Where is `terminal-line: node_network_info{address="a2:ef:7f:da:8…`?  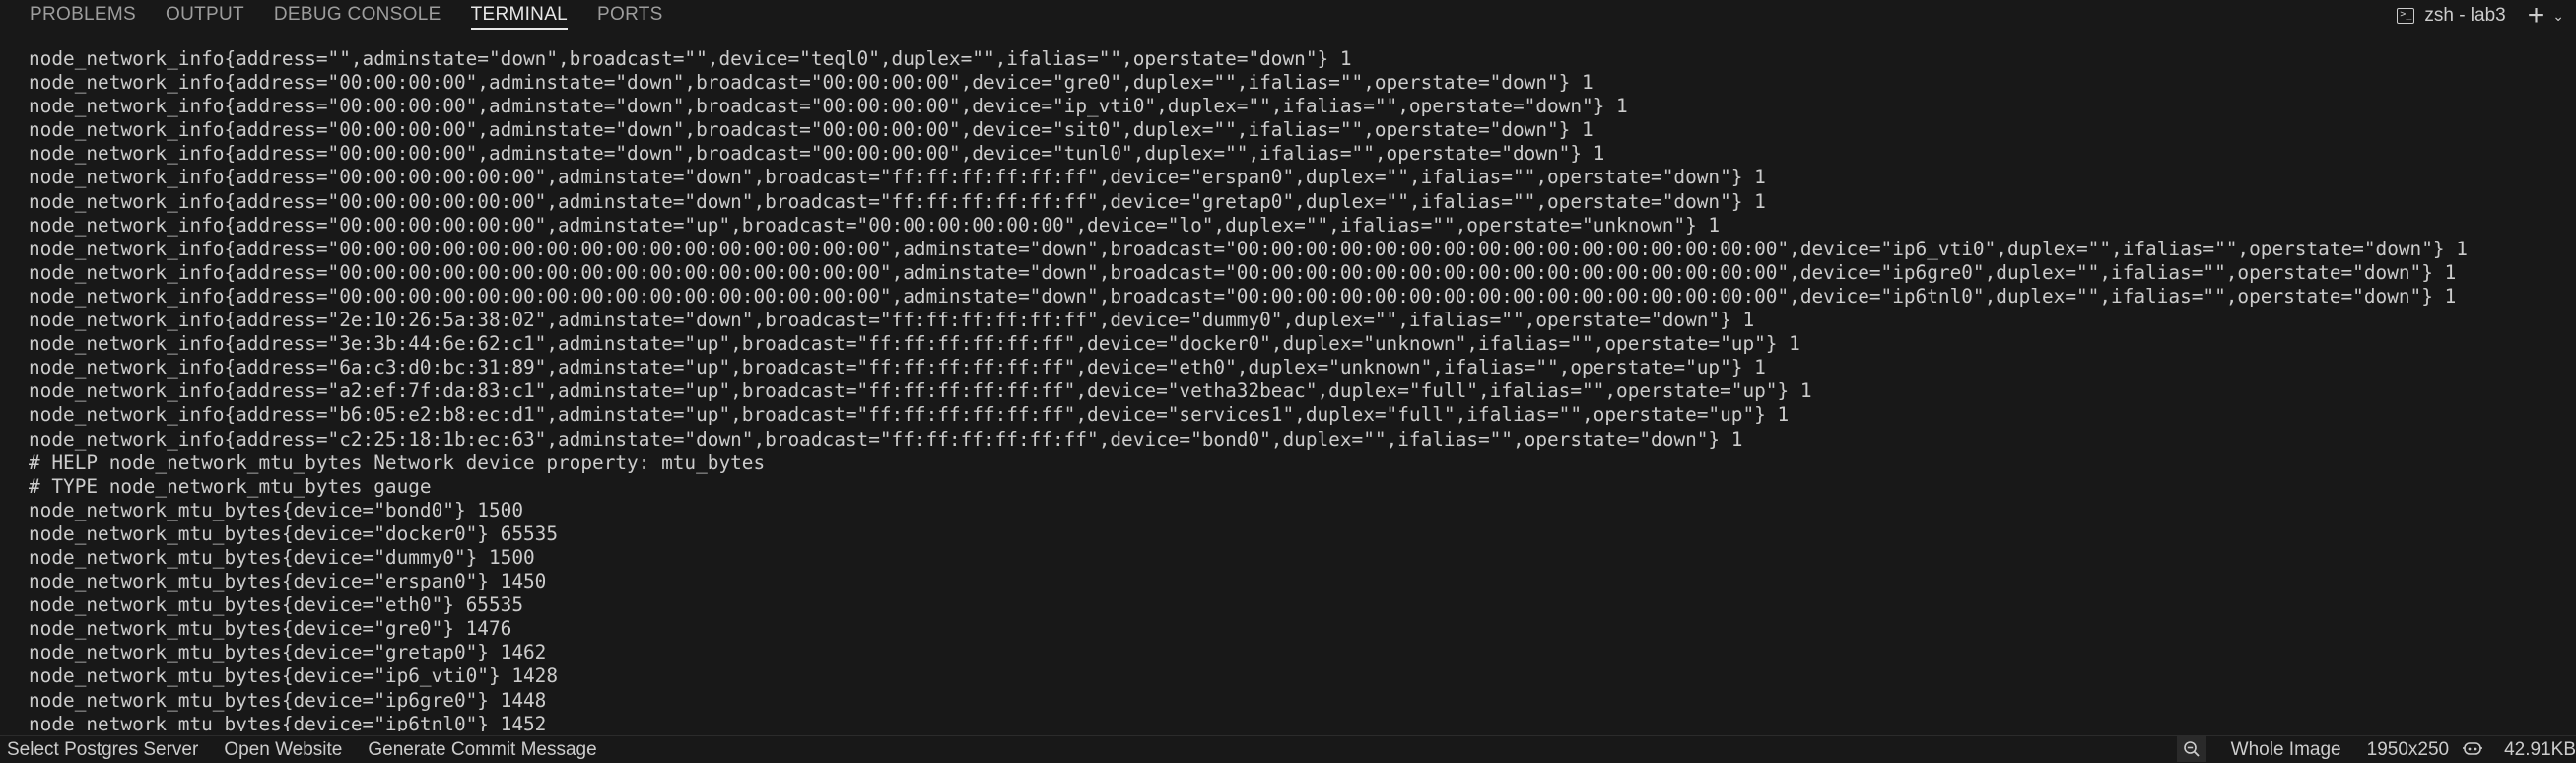
terminal-line: node_network_info{address="a2:ef:7f:da:8… is located at coordinates (921, 391).